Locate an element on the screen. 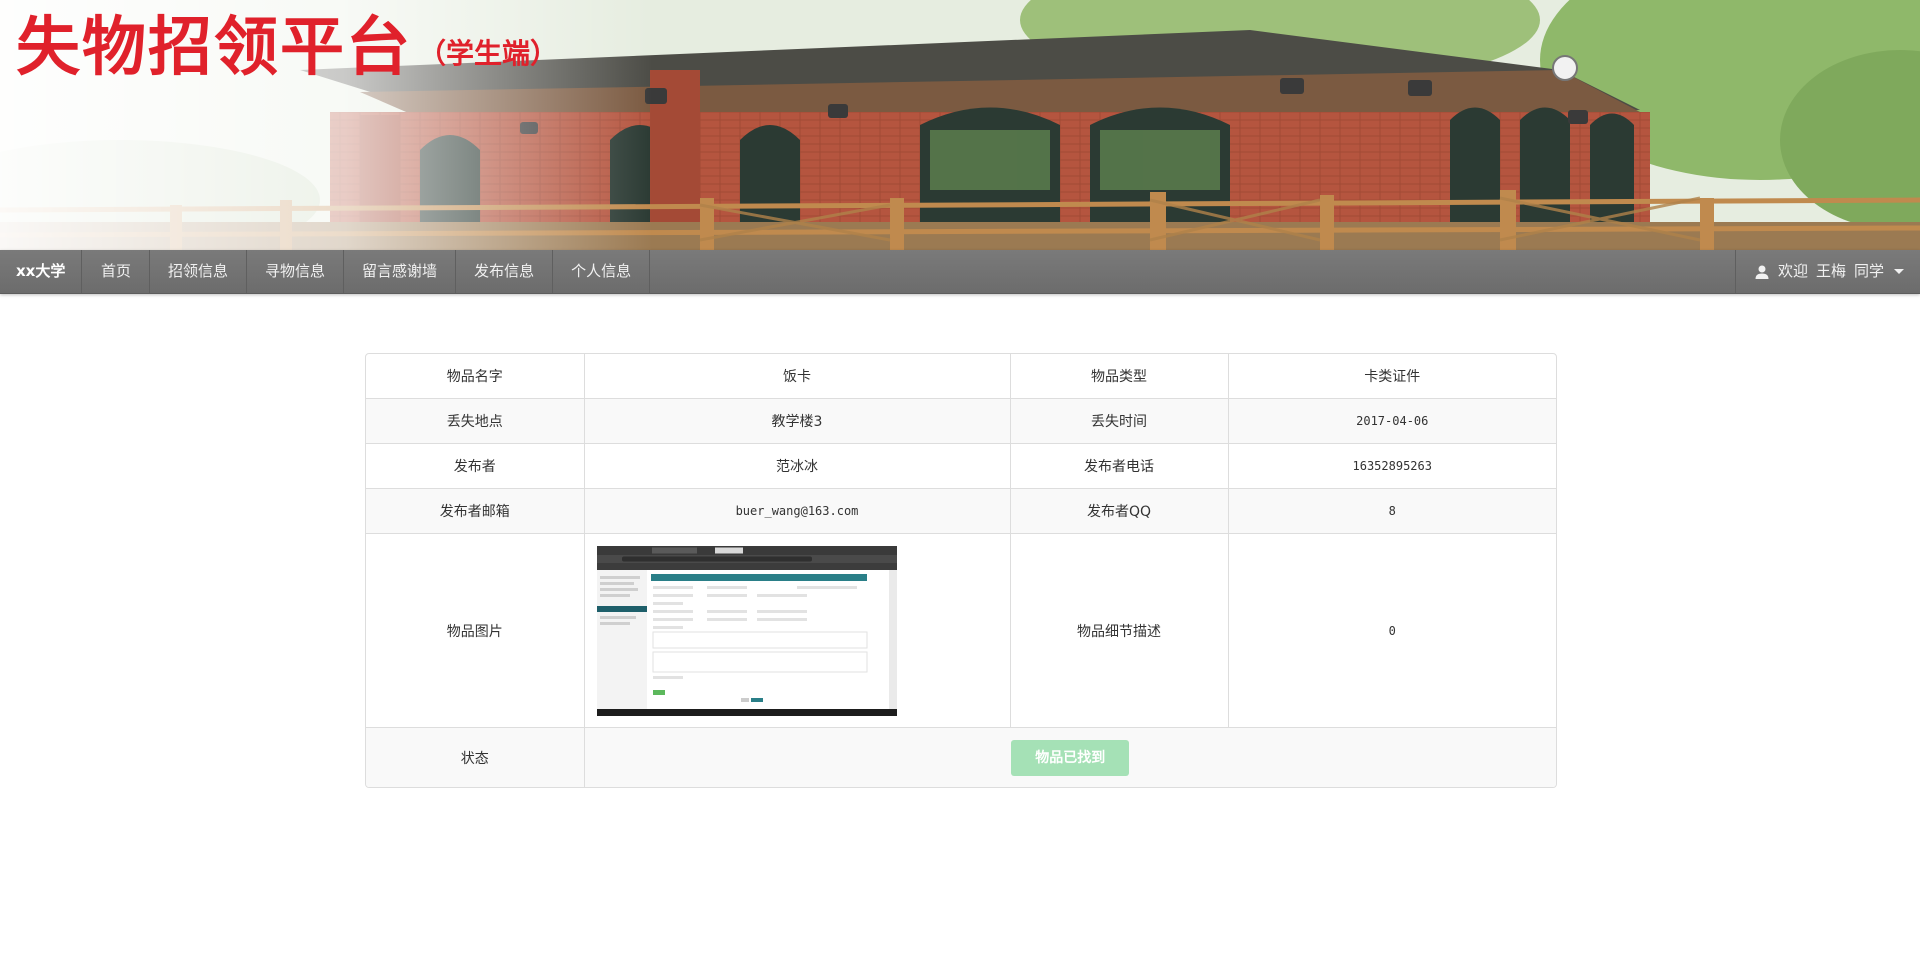  publisher-phone-value: 16352895263 is located at coordinates (1391, 466).